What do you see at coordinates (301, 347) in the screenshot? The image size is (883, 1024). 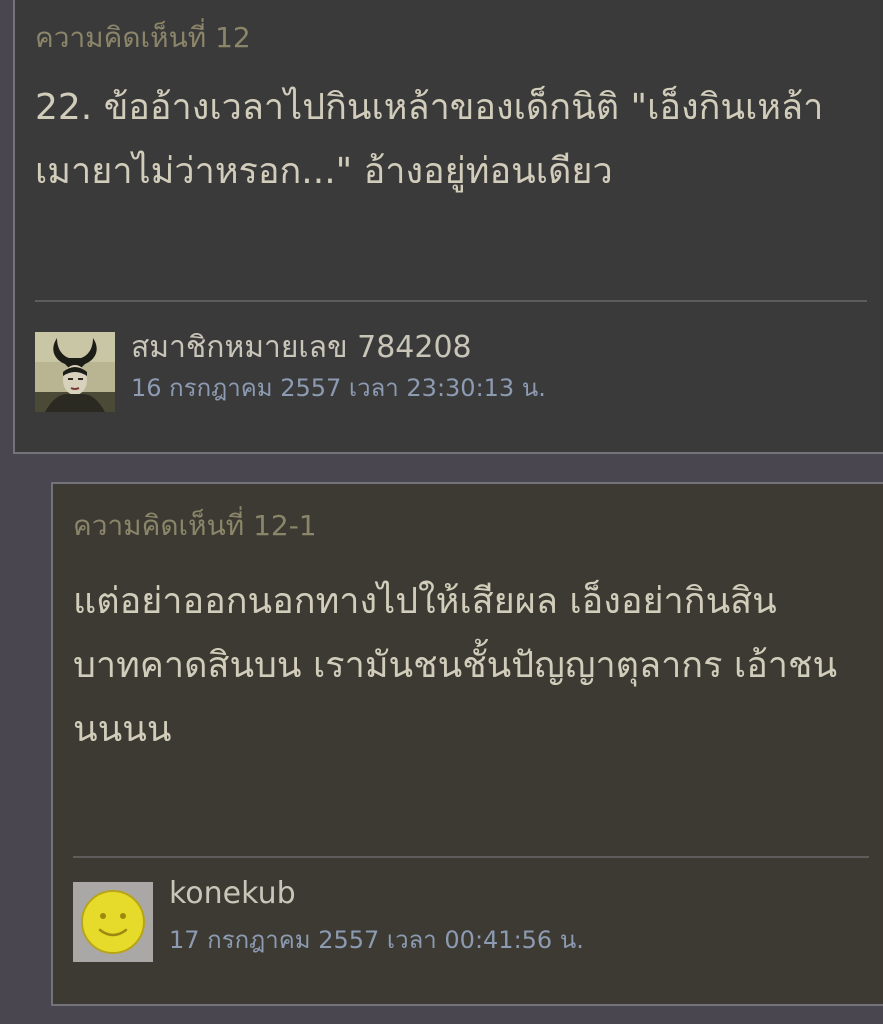 I see `author-name: สมาชิกหมายเลข 784208` at bounding box center [301, 347].